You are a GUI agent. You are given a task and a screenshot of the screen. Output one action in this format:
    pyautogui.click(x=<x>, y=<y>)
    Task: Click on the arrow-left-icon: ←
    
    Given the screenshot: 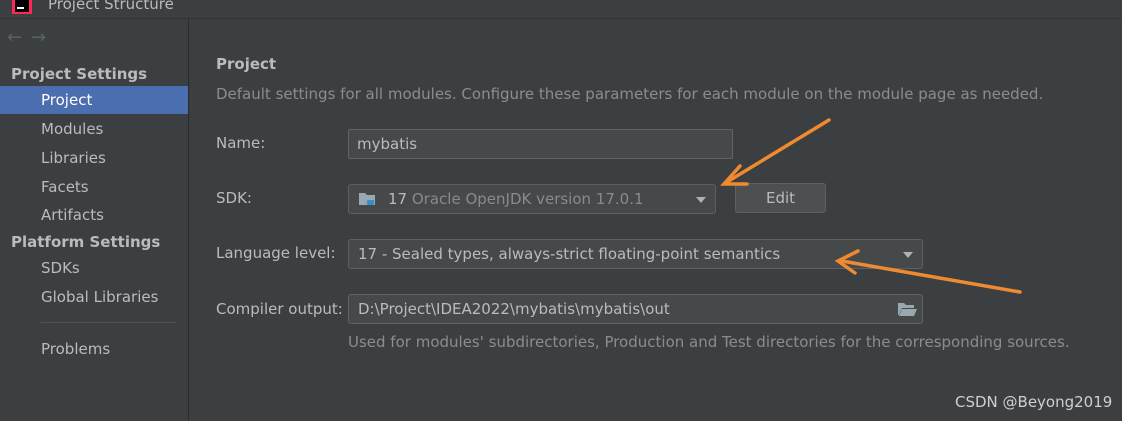 What is the action you would take?
    pyautogui.click(x=19, y=38)
    